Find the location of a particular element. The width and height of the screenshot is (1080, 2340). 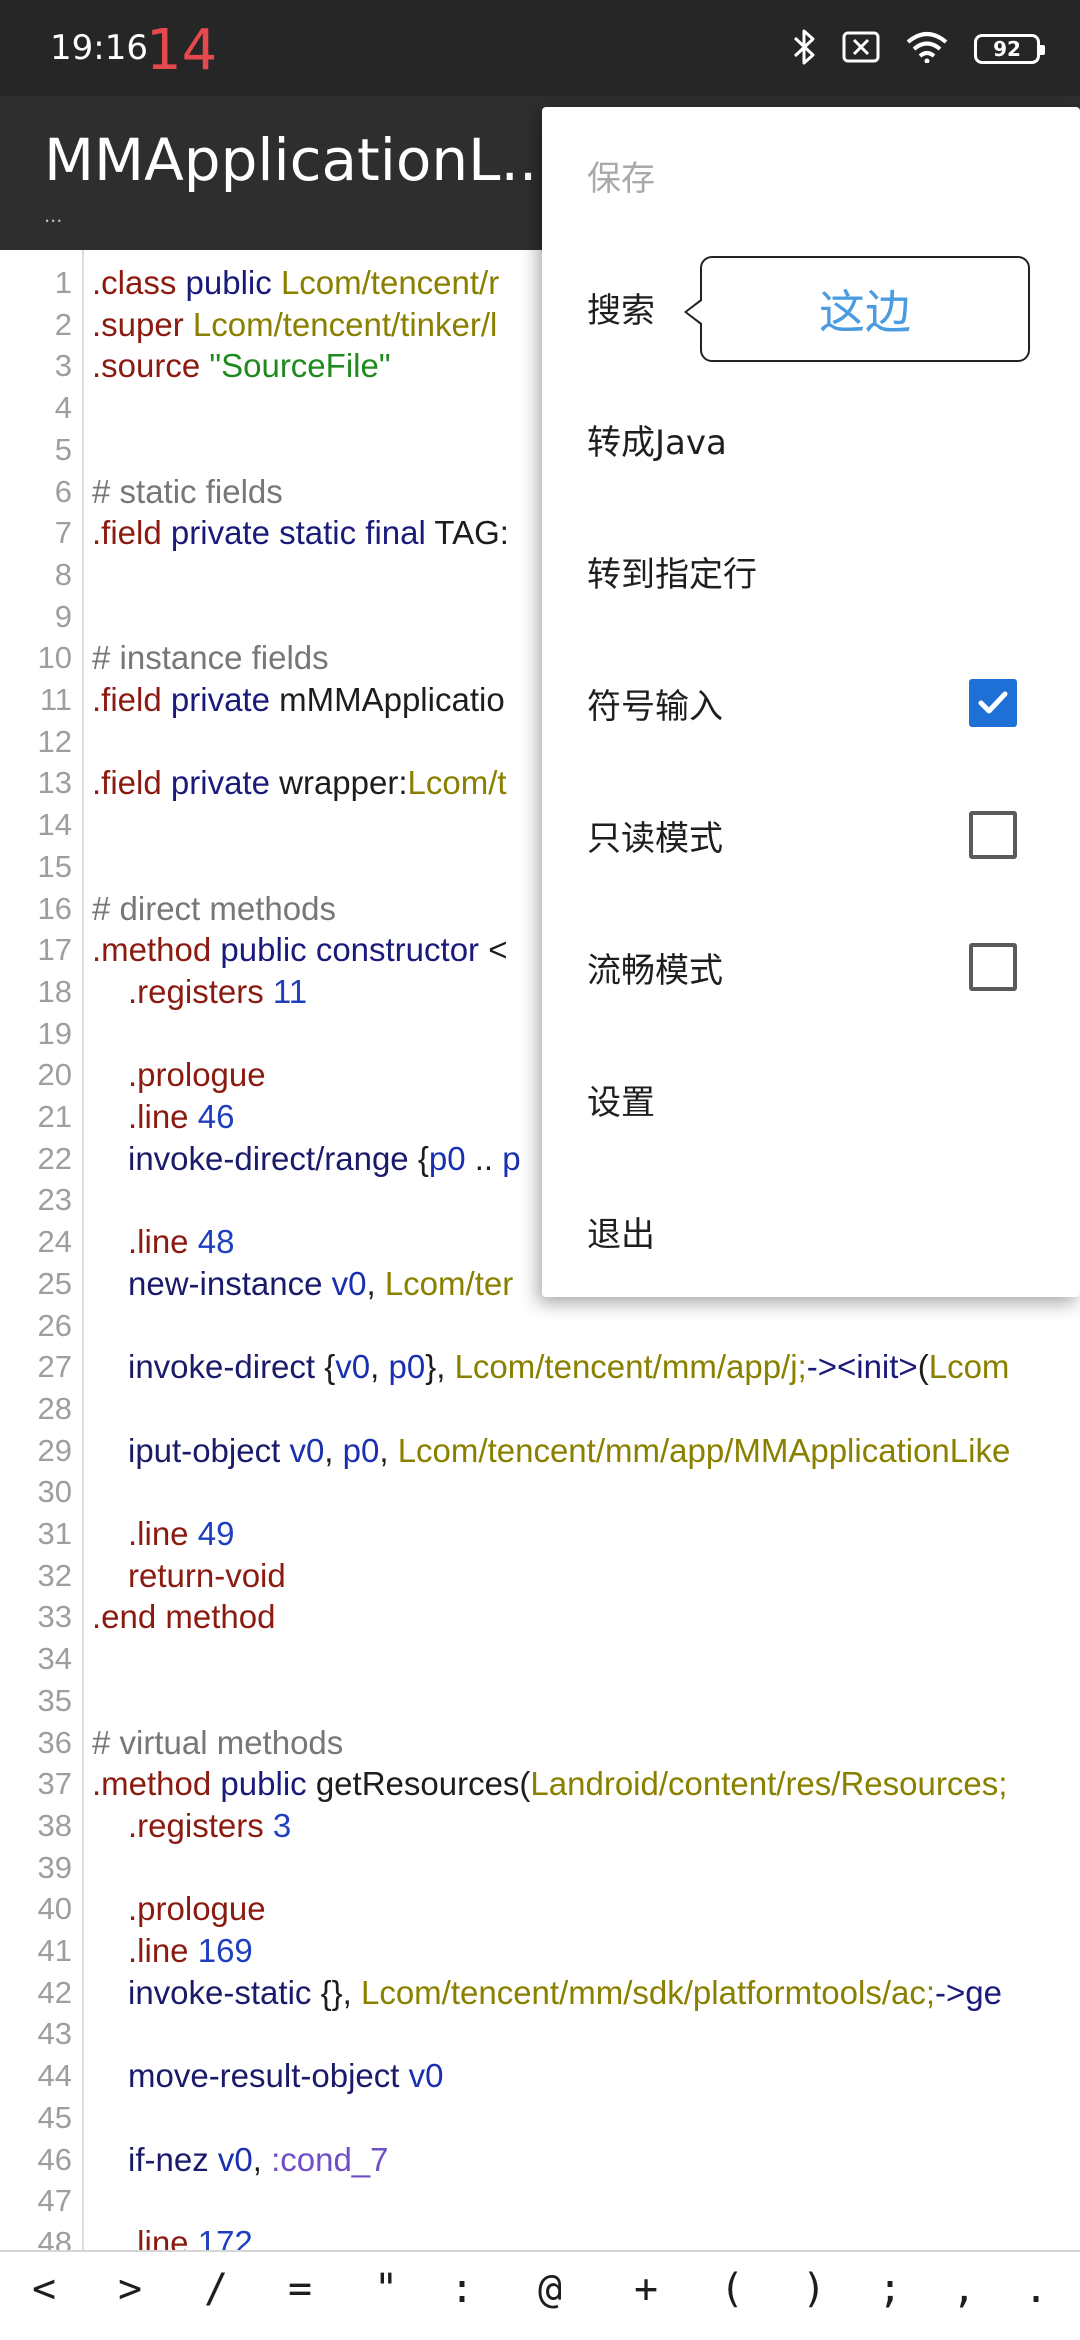

code-line: 32 return-void is located at coordinates (540, 1576).